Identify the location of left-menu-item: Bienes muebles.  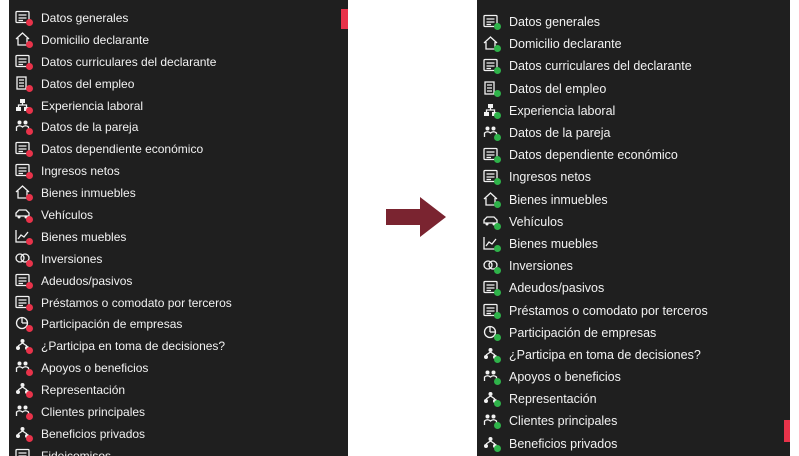
(120, 237).